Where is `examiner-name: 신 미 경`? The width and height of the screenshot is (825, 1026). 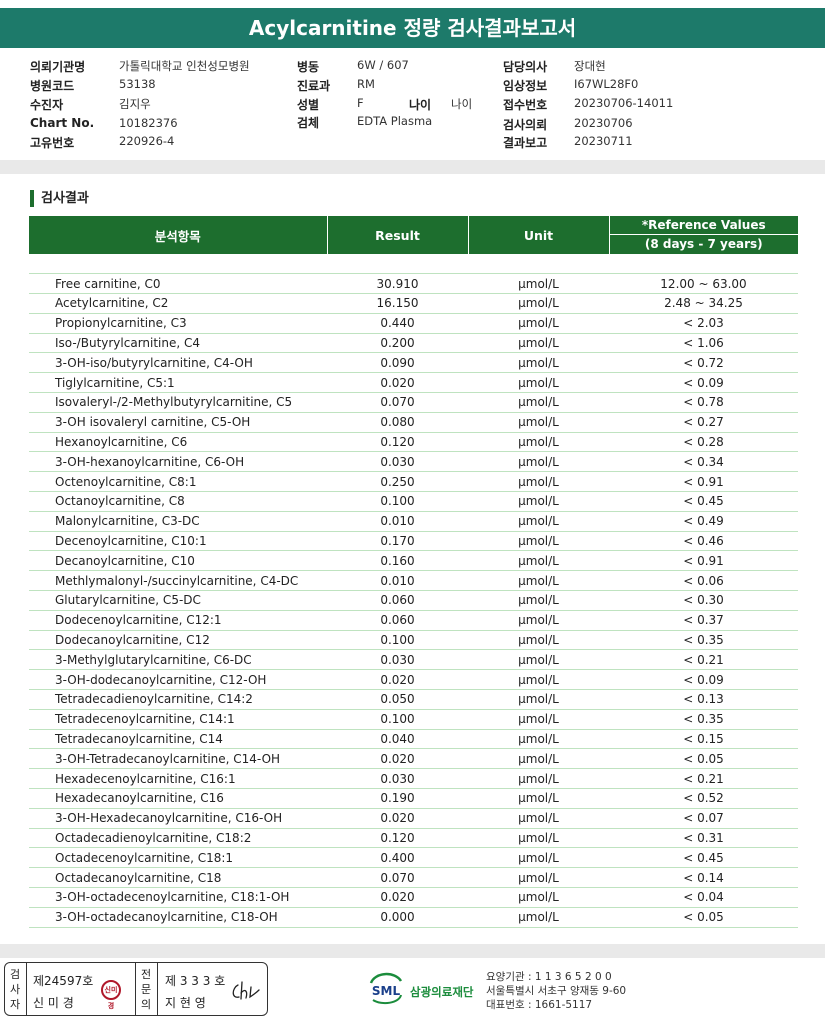 examiner-name: 신 미 경 is located at coordinates (53, 1003).